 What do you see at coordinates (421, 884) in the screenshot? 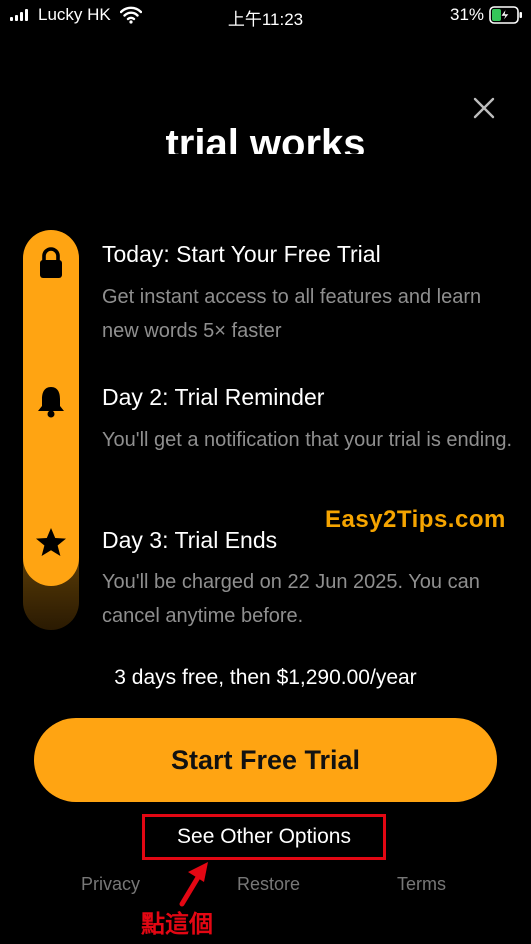
I see `terms-link: Terms` at bounding box center [421, 884].